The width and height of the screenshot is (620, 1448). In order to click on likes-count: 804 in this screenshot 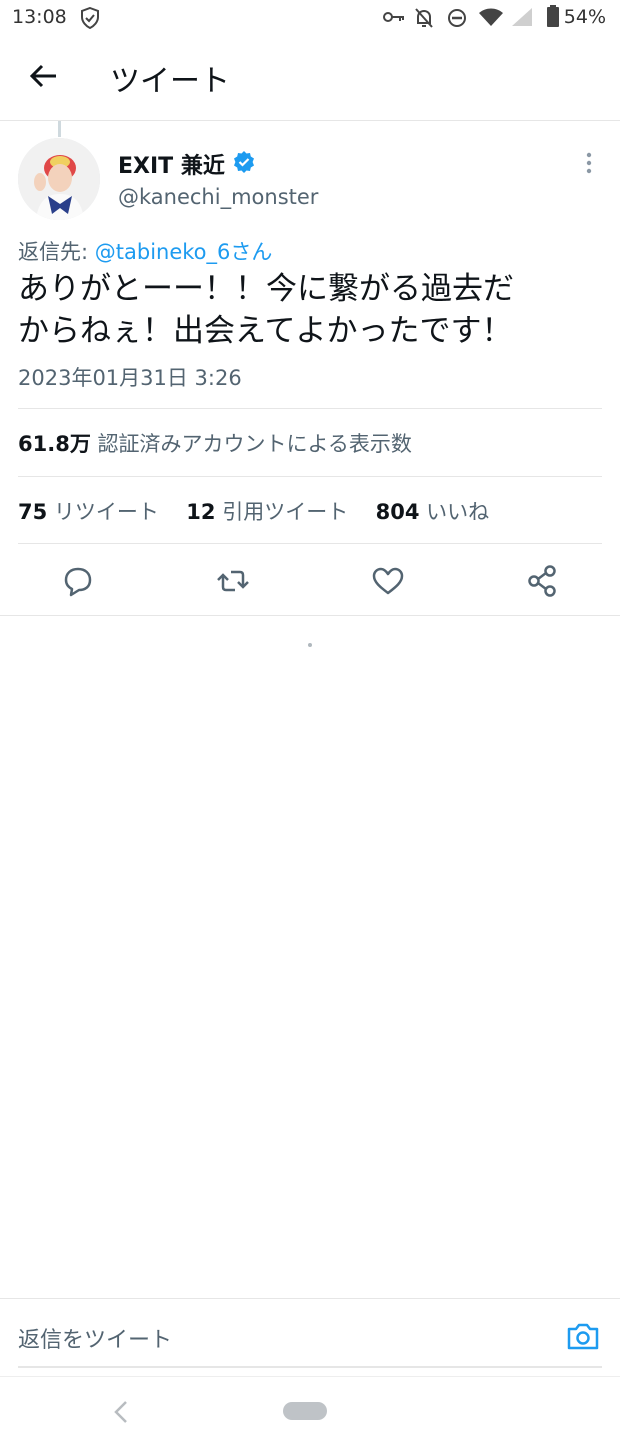, I will do `click(397, 512)`.